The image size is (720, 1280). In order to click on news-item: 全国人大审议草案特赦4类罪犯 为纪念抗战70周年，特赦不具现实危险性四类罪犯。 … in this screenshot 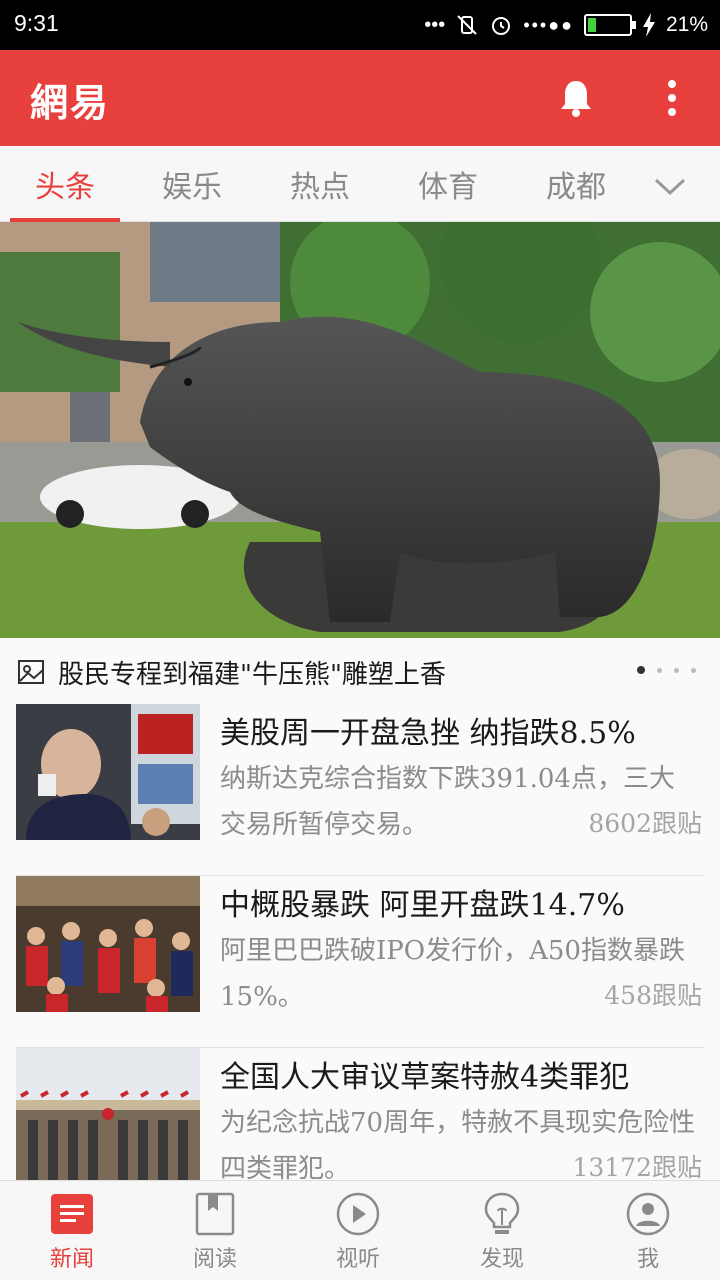, I will do `click(360, 1114)`.